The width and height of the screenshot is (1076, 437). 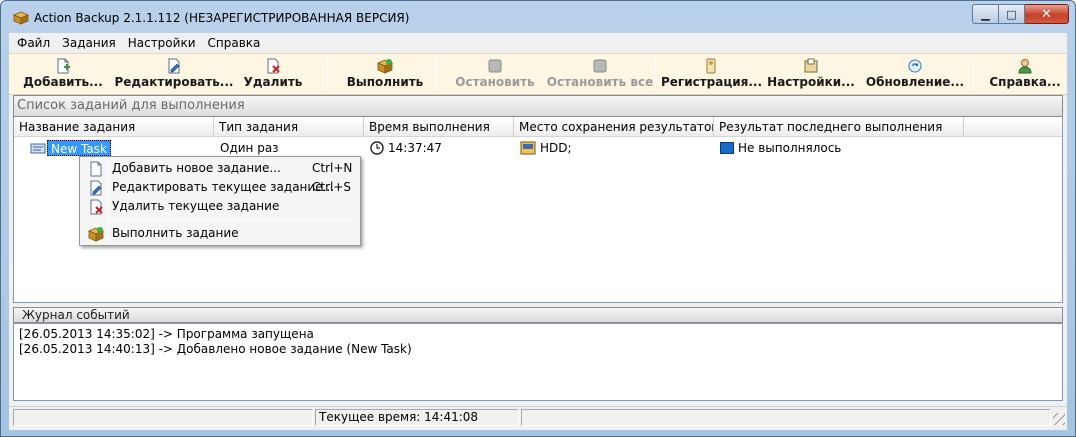 I want to click on task-list-title: Список заданий для выполнения, so click(x=538, y=106).